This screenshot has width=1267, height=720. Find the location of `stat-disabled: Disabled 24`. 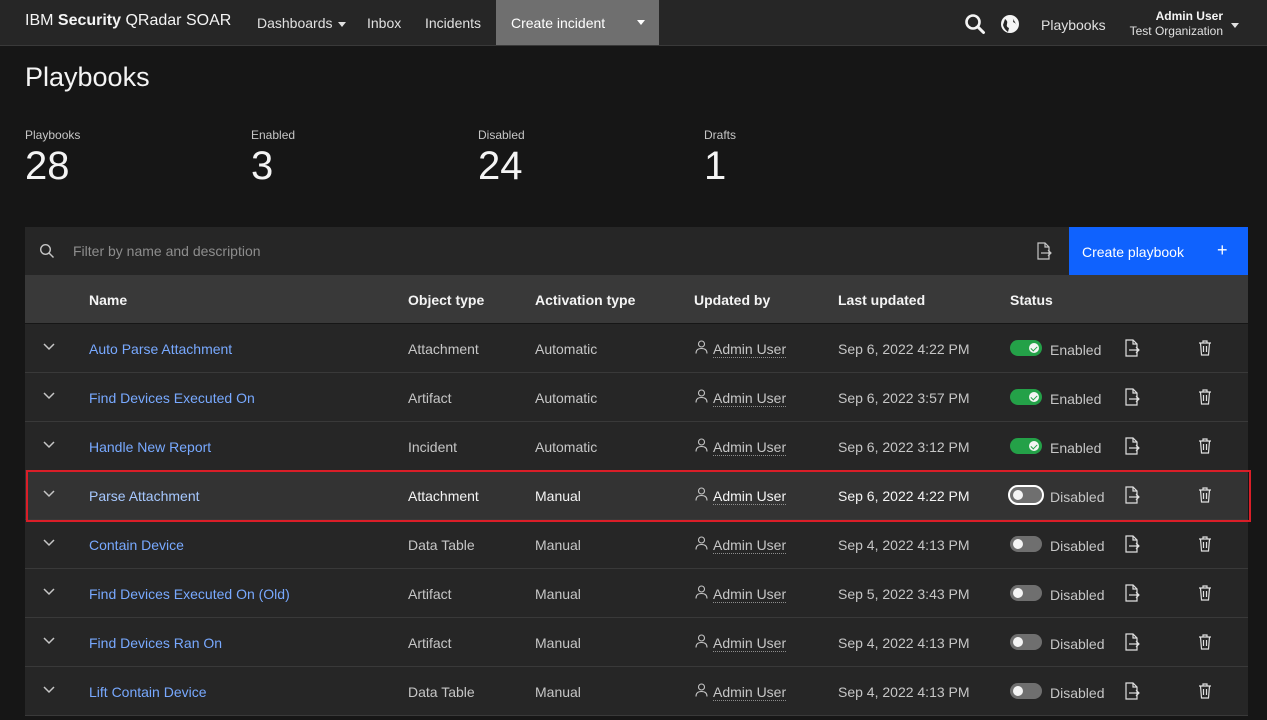

stat-disabled: Disabled 24 is located at coordinates (501, 158).